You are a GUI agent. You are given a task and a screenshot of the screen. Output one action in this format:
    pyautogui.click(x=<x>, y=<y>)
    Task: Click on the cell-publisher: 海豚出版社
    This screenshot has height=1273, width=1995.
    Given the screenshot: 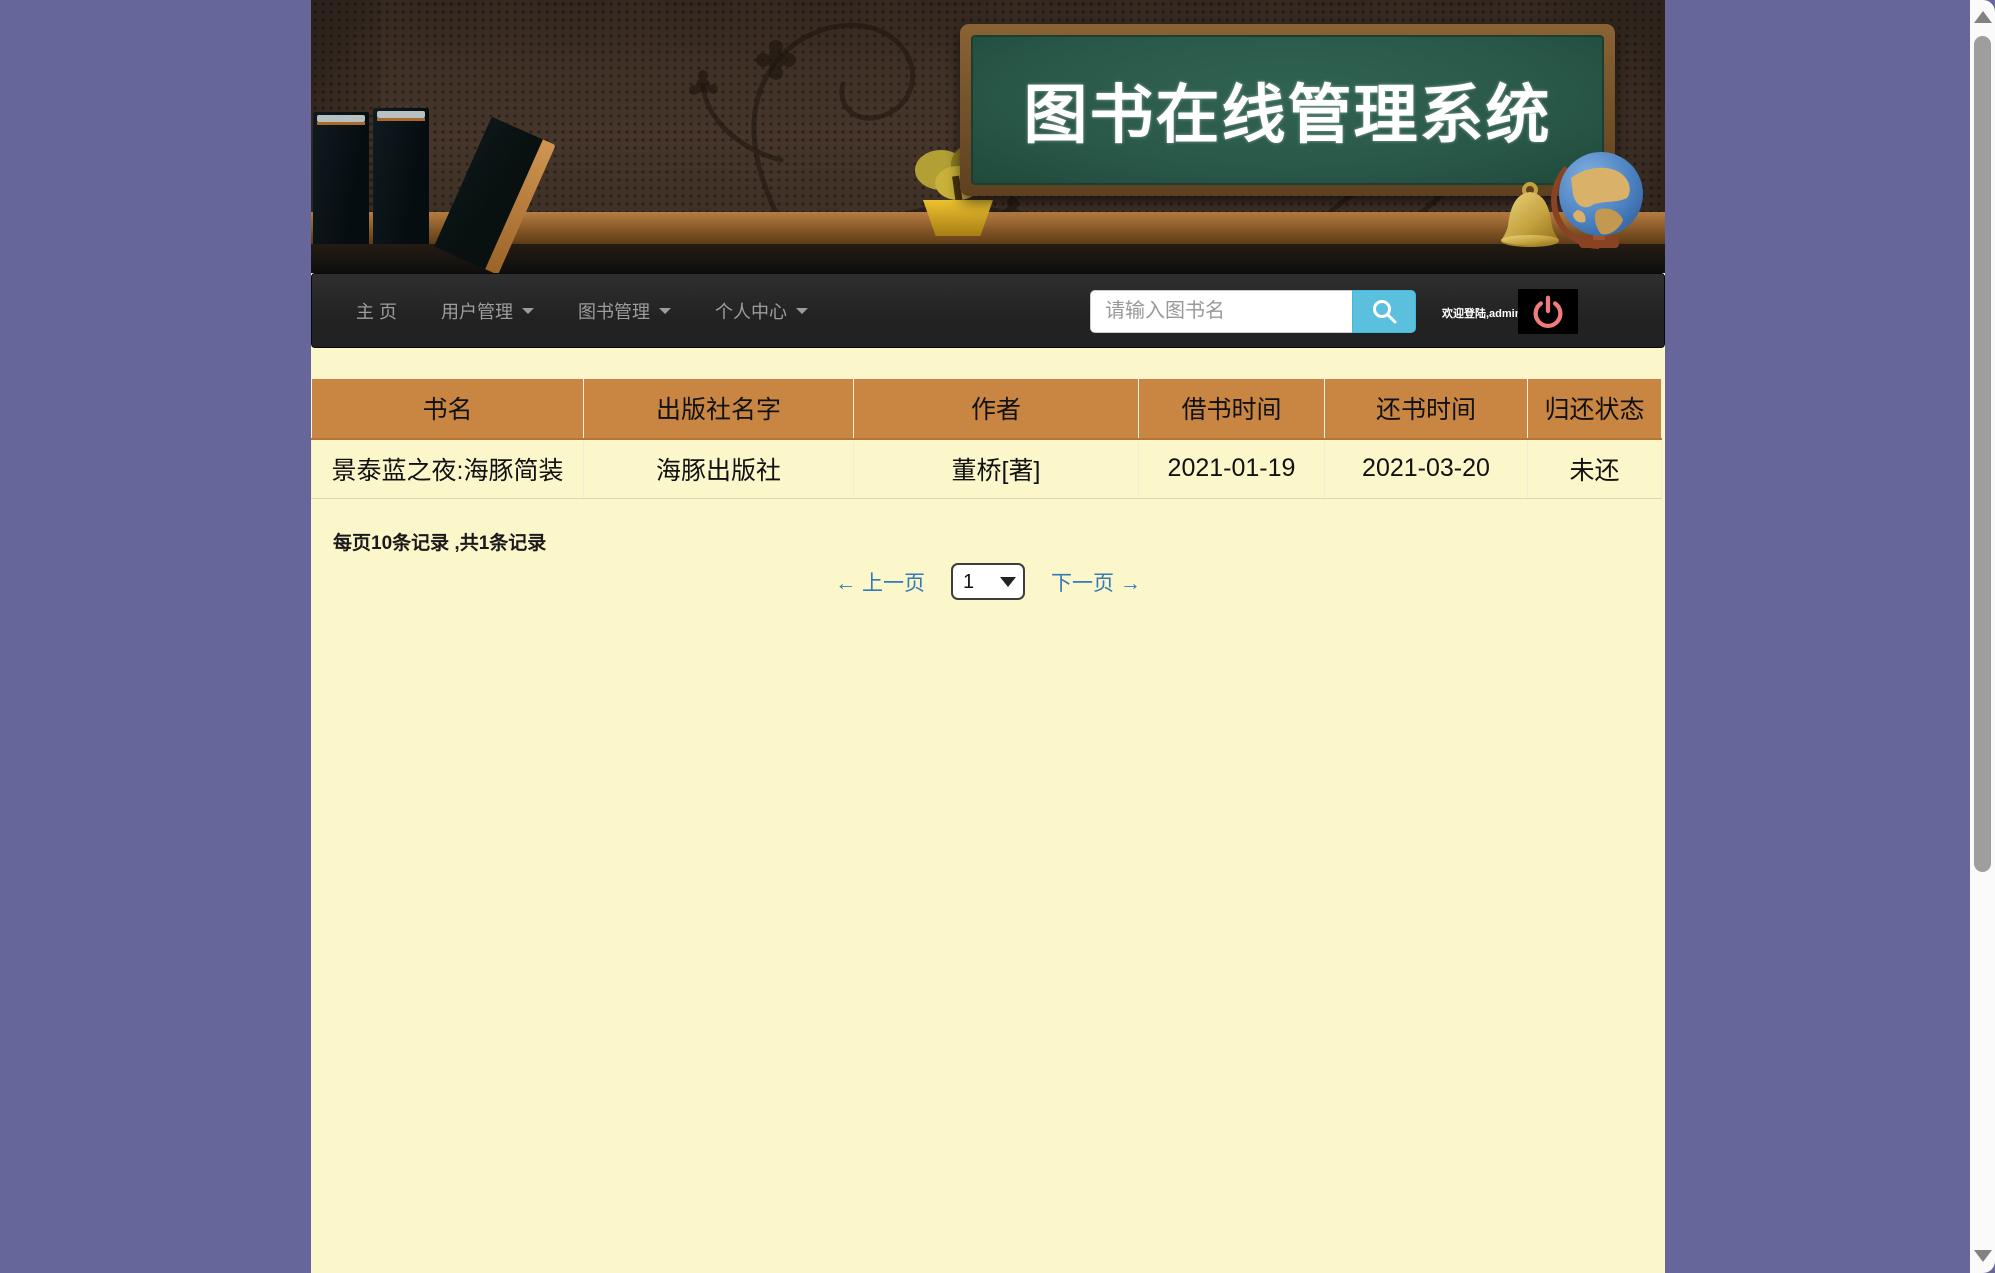 What is the action you would take?
    pyautogui.click(x=718, y=468)
    